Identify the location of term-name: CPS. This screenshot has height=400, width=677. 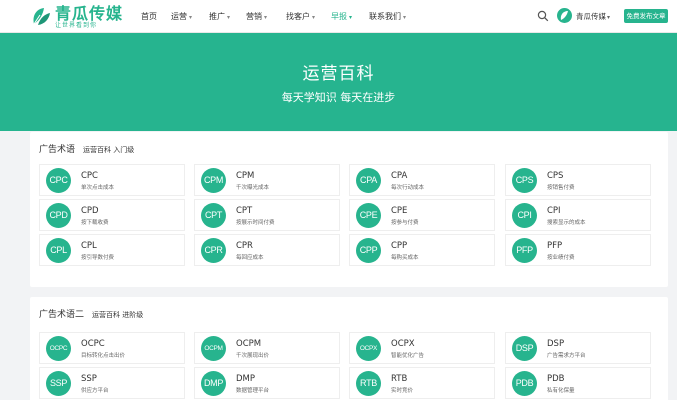
(555, 176).